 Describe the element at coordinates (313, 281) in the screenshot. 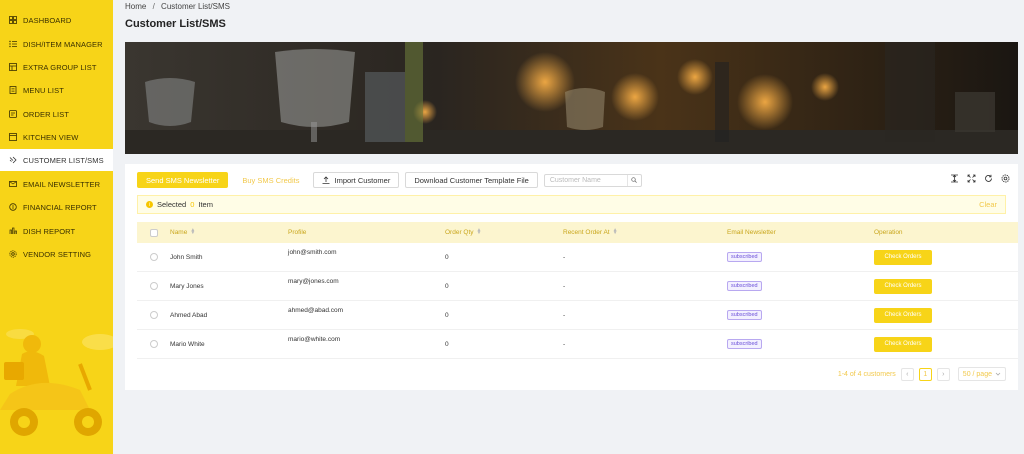

I see `customer-profile: mary@jones.com` at that location.